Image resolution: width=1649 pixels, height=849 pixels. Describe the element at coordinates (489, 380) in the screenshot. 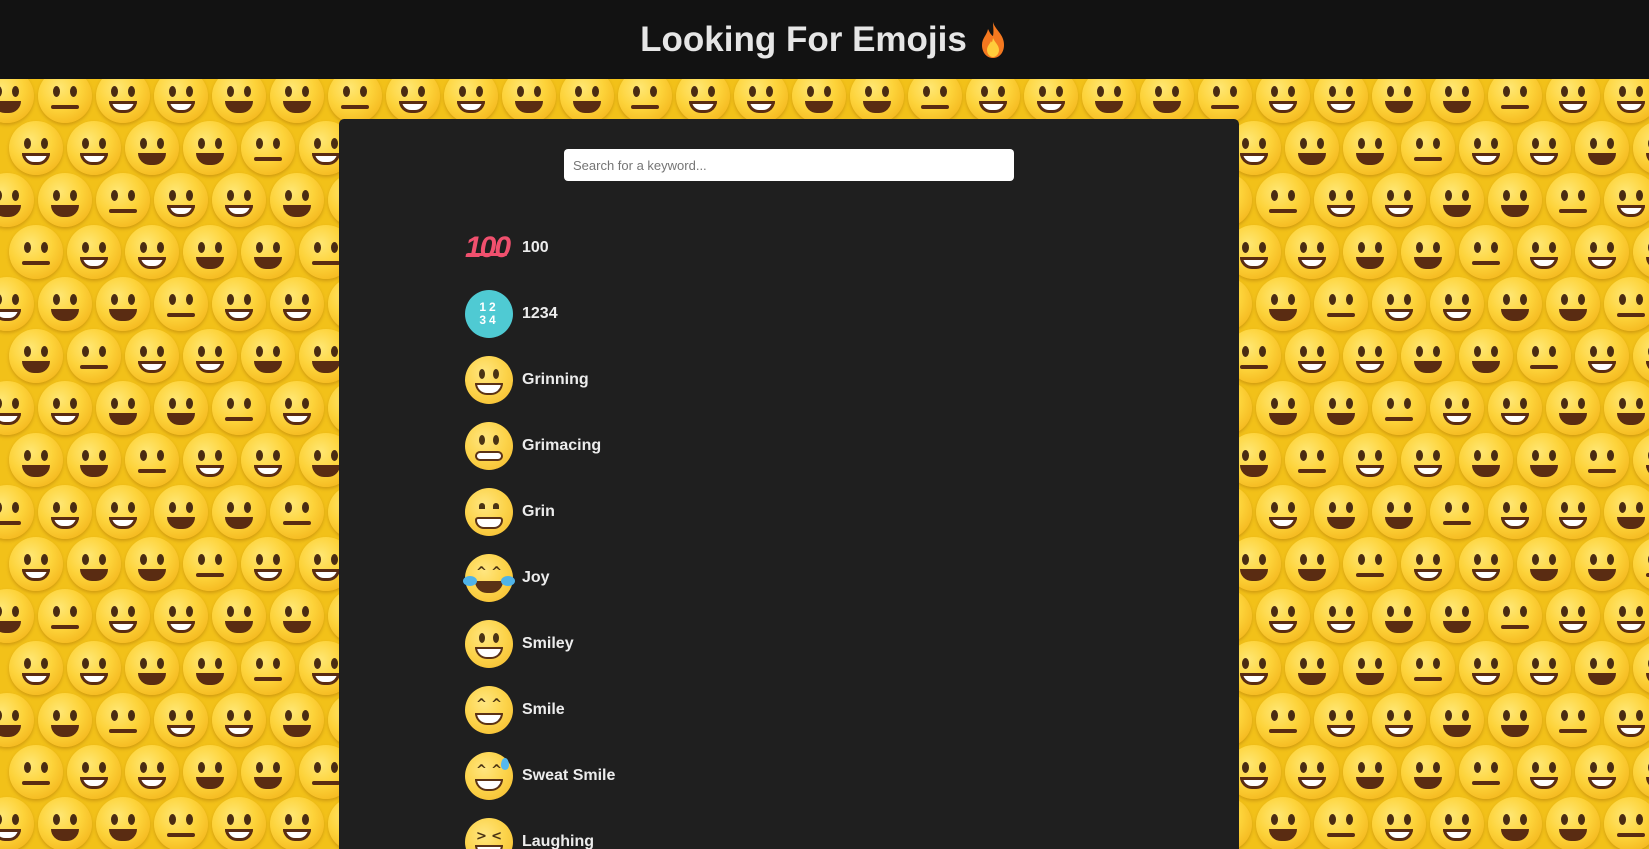

I see `grinning-face-icon` at that location.